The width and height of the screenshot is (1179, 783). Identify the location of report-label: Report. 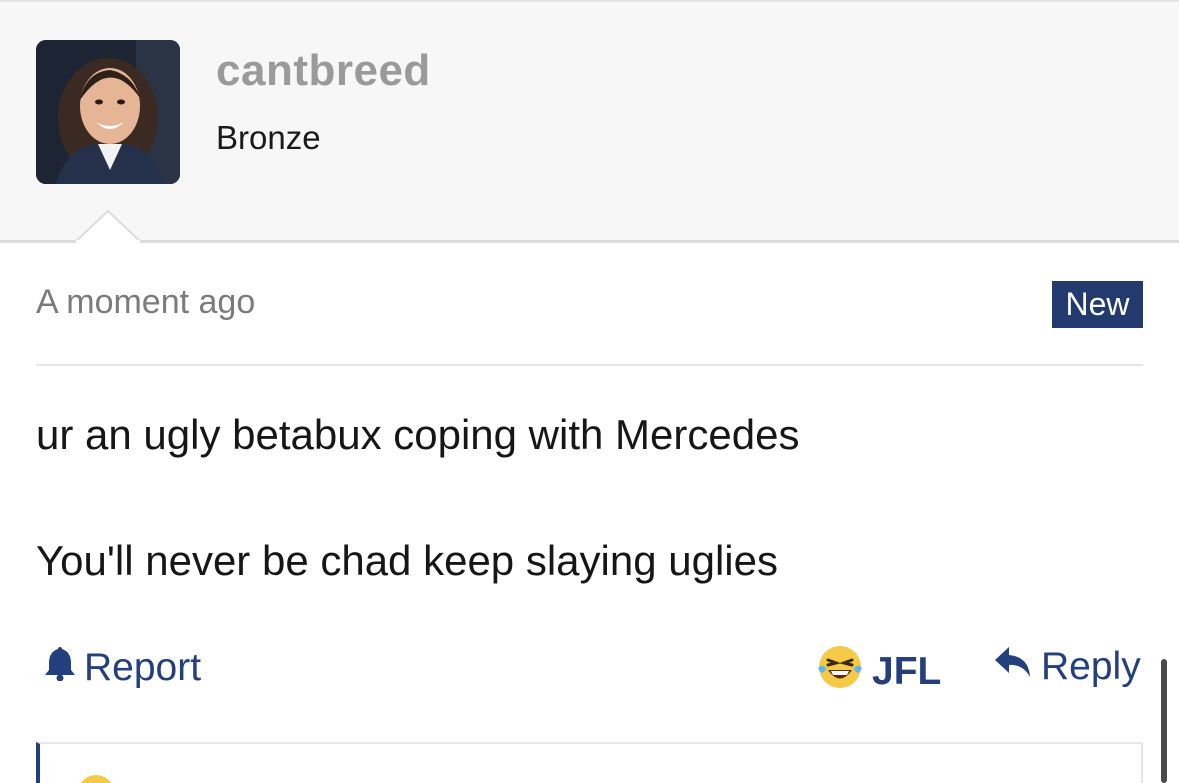
(143, 667).